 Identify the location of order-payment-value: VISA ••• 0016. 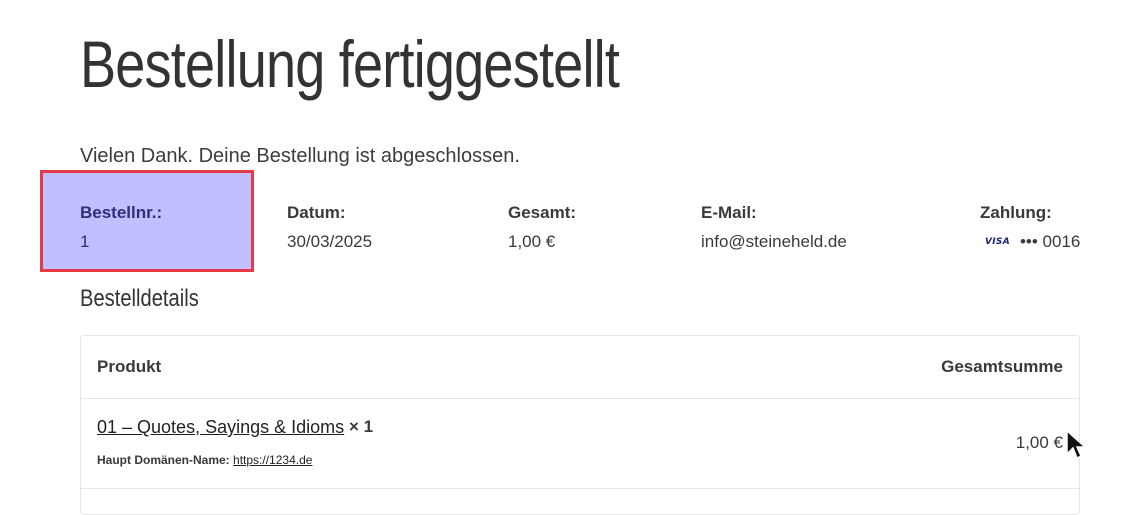
(1032, 242).